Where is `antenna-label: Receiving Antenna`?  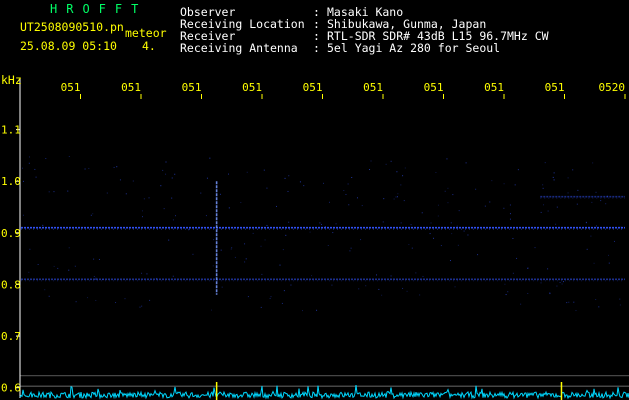 antenna-label: Receiving Antenna is located at coordinates (239, 48).